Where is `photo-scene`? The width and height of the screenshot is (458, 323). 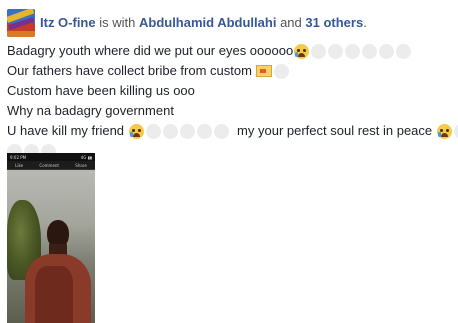 photo-scene is located at coordinates (51, 246).